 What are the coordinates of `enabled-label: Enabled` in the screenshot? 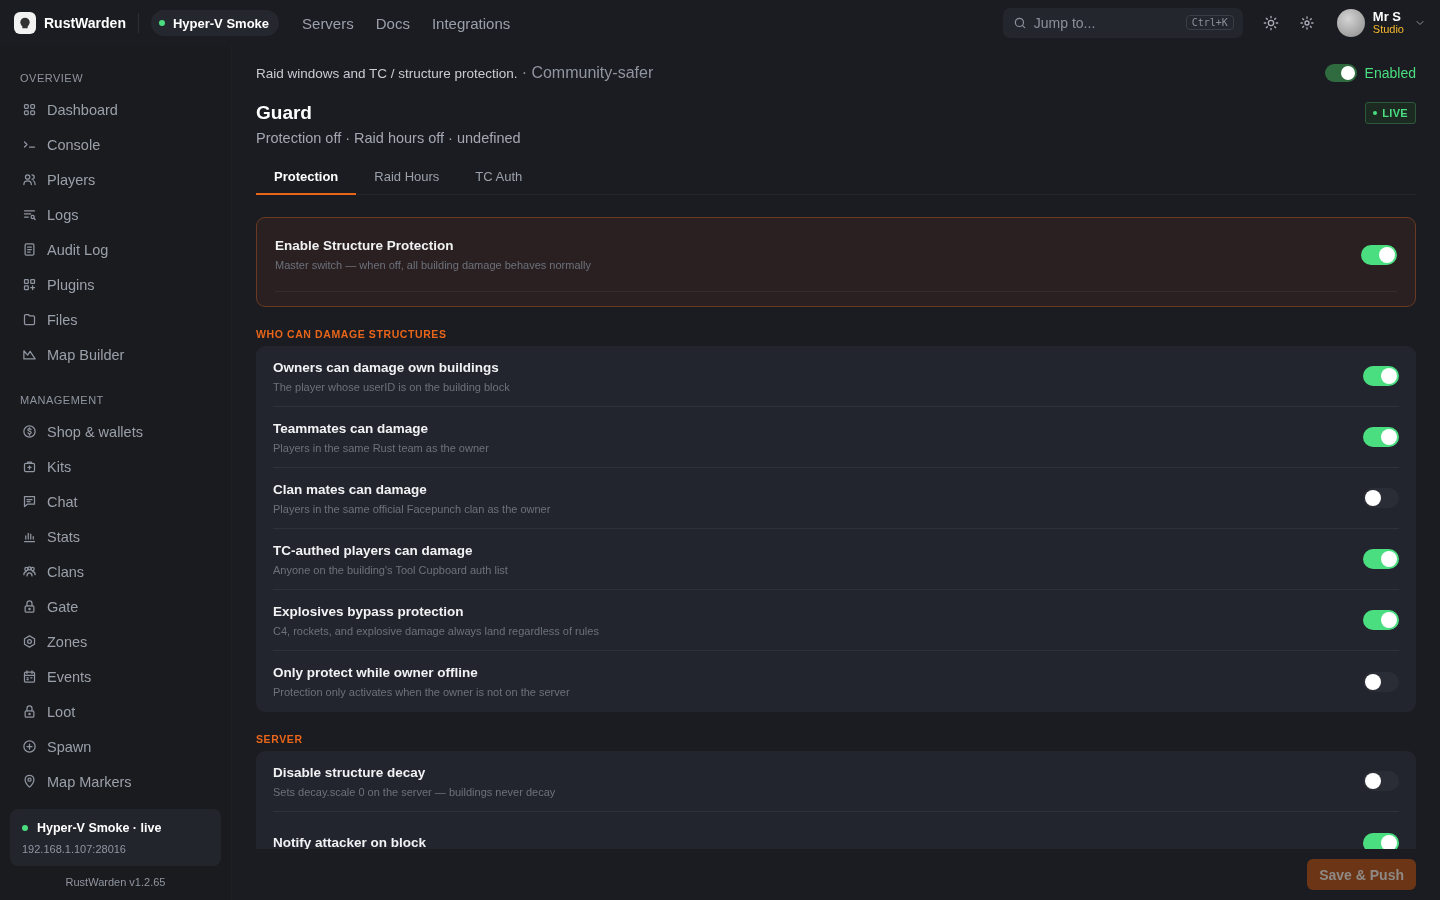 It's located at (1390, 73).